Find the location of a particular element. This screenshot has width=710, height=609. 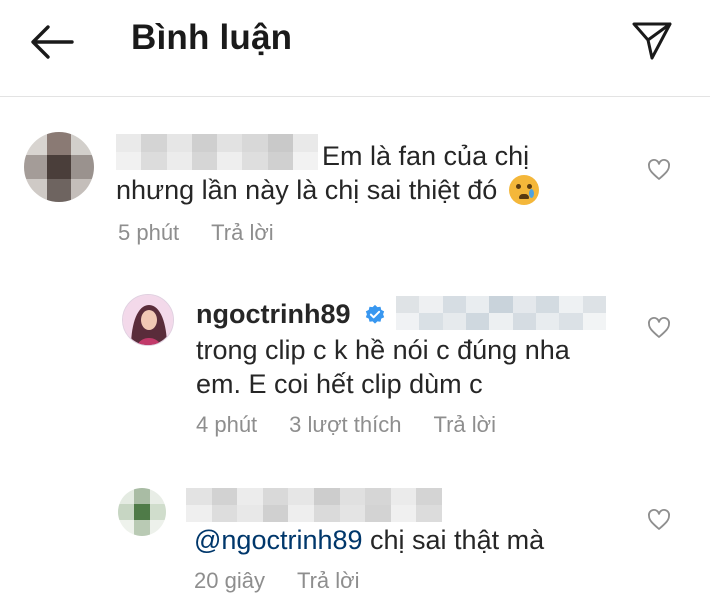

paper-plane-icon is located at coordinates (652, 41).